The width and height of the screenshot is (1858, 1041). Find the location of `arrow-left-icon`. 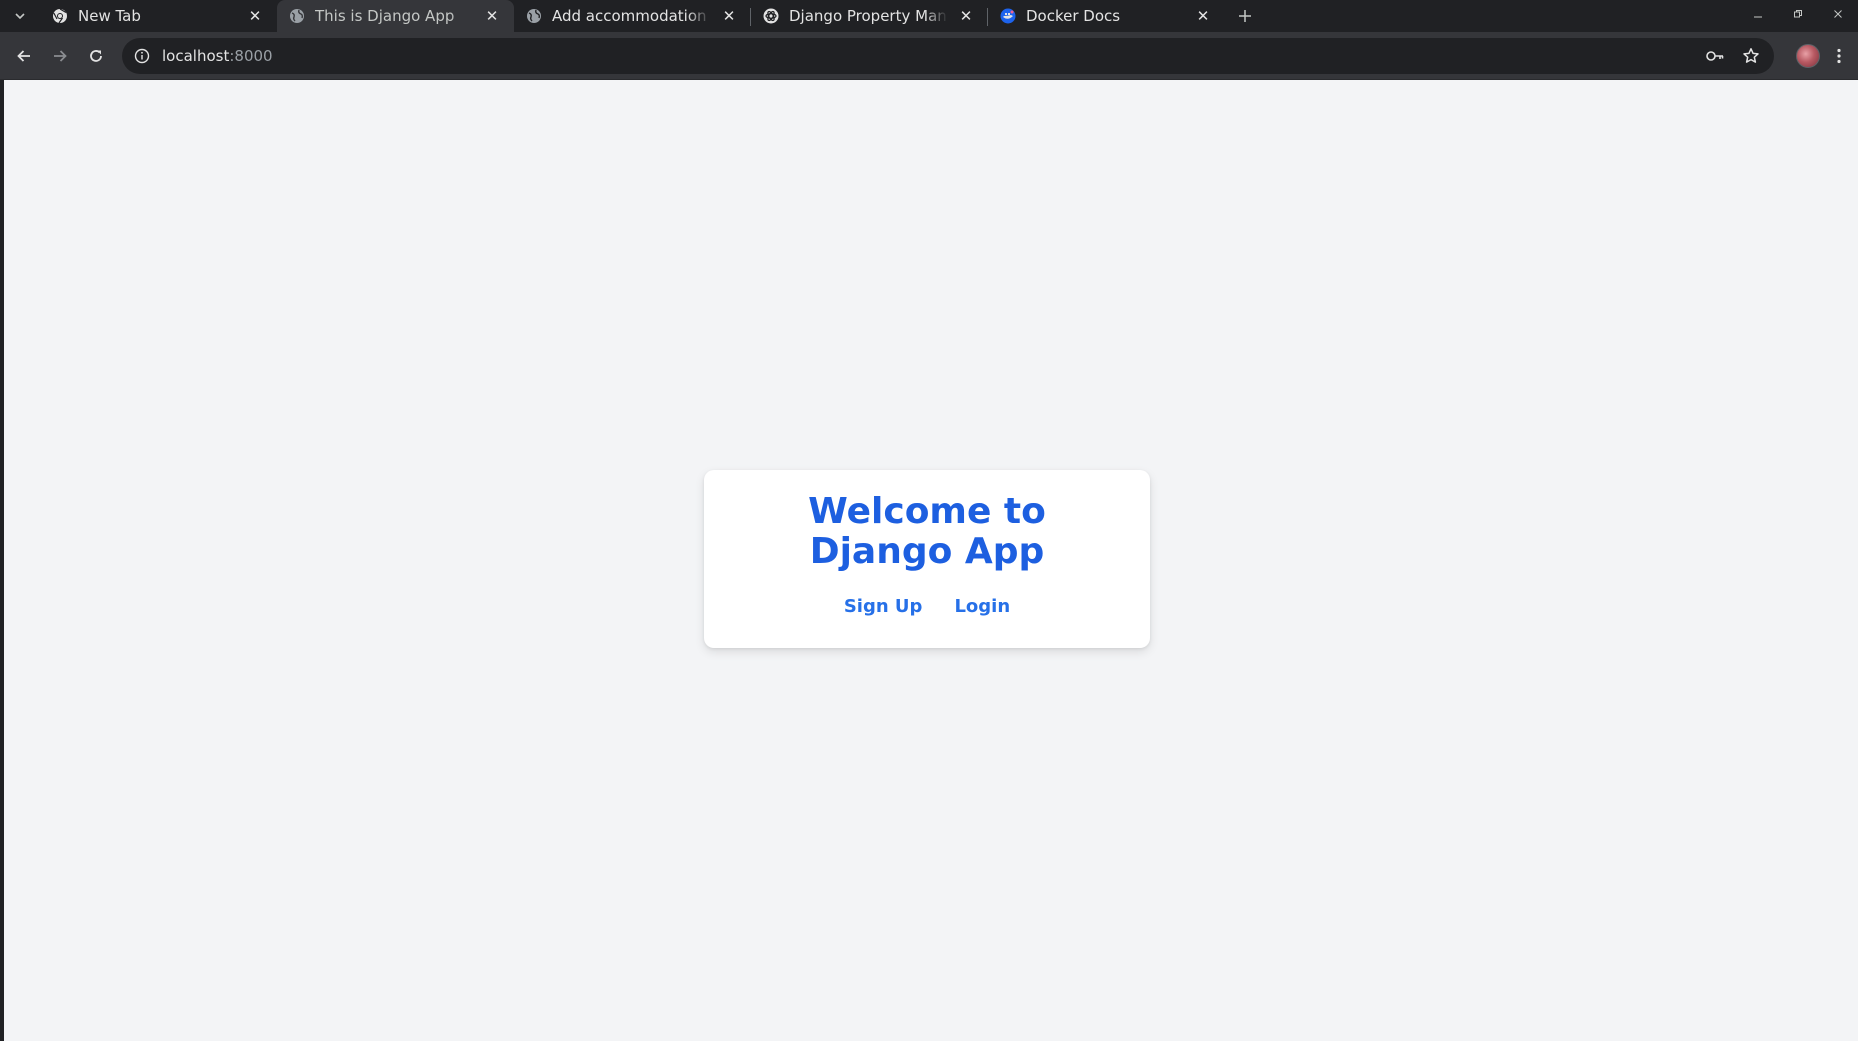

arrow-left-icon is located at coordinates (23, 55).